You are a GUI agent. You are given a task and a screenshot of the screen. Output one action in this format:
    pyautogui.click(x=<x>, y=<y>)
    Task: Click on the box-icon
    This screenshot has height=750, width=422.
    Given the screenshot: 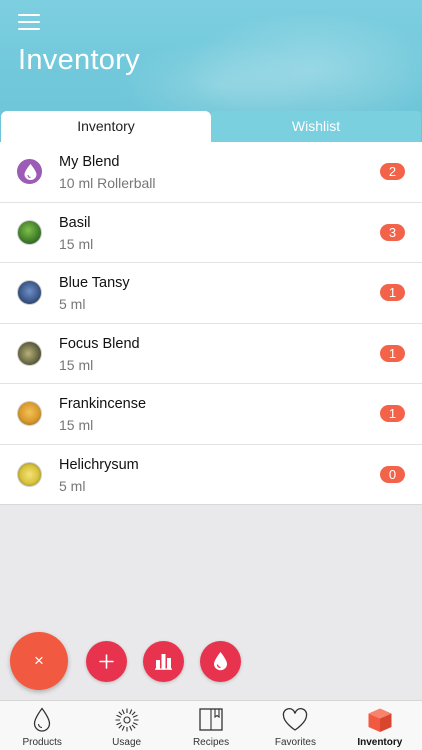 What is the action you would take?
    pyautogui.click(x=380, y=720)
    